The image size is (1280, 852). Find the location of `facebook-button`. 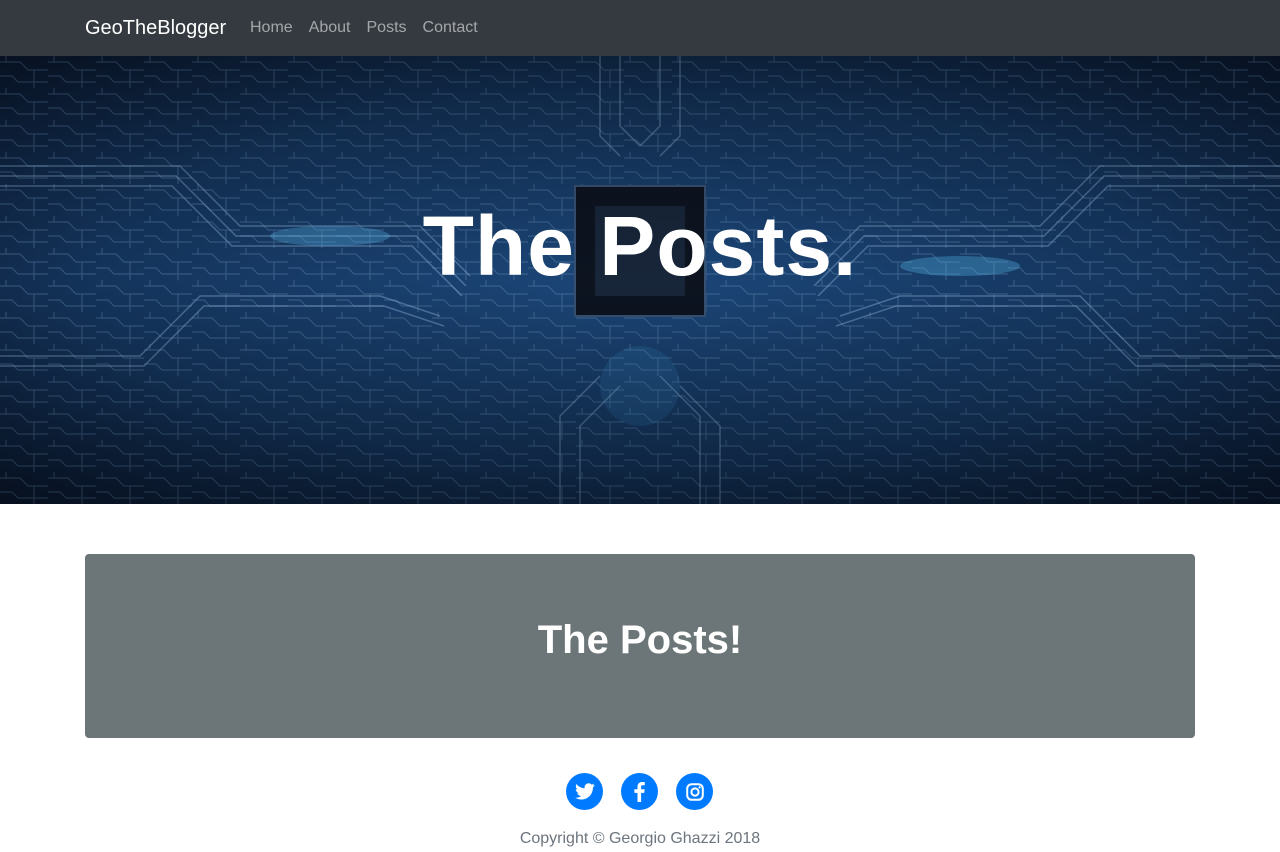

facebook-button is located at coordinates (639, 791).